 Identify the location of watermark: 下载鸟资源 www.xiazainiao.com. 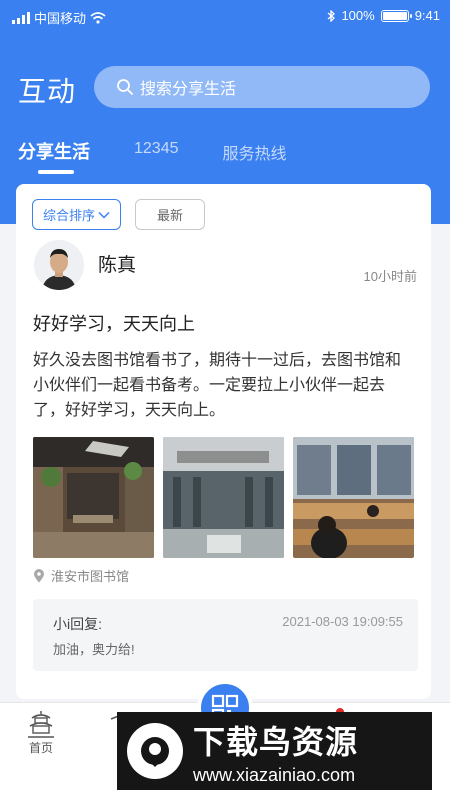
(274, 751).